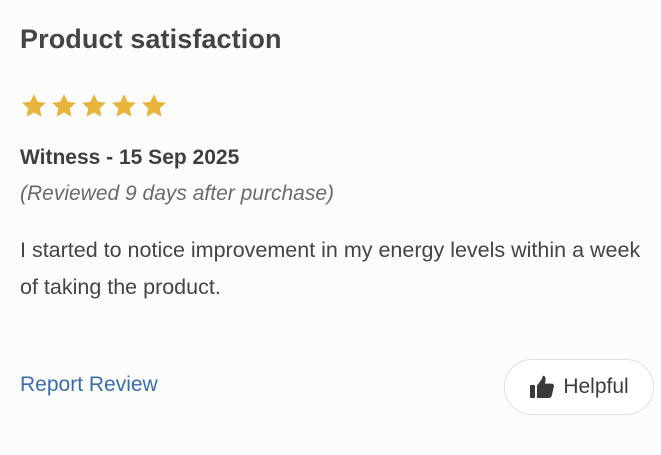 The image size is (661, 455). Describe the element at coordinates (151, 39) in the screenshot. I see `review-title: Product satisfaction` at that location.